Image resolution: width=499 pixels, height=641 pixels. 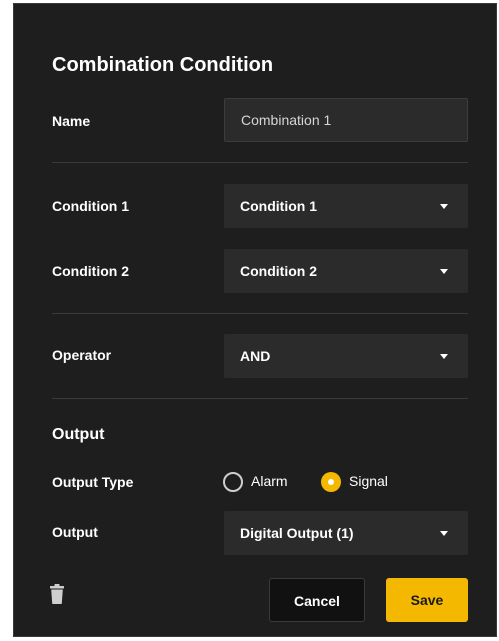 What do you see at coordinates (346, 271) in the screenshot?
I see `condition-2-select: Condition 2` at bounding box center [346, 271].